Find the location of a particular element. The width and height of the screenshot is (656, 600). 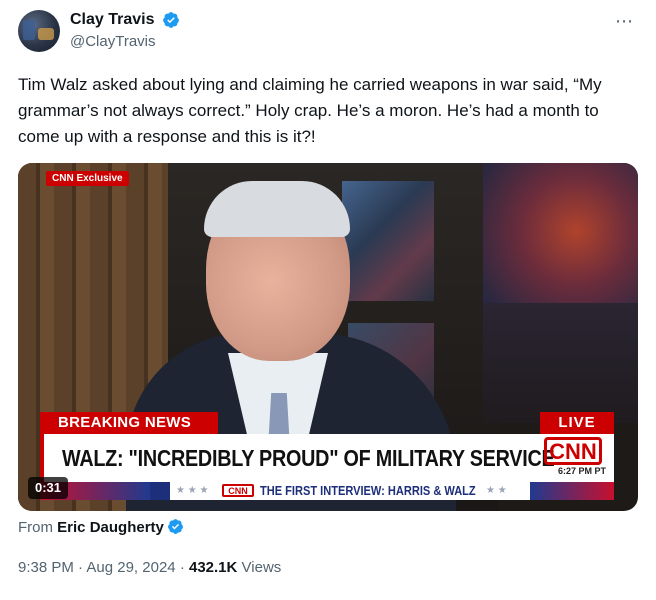

source-prefix: From is located at coordinates (35, 527).